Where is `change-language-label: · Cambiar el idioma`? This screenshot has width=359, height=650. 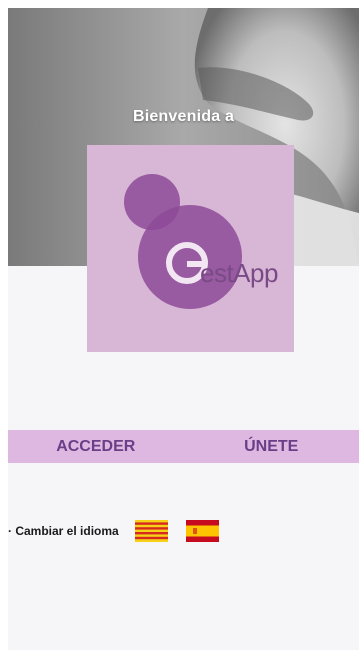
change-language-label: · Cambiar el idioma is located at coordinates (63, 531).